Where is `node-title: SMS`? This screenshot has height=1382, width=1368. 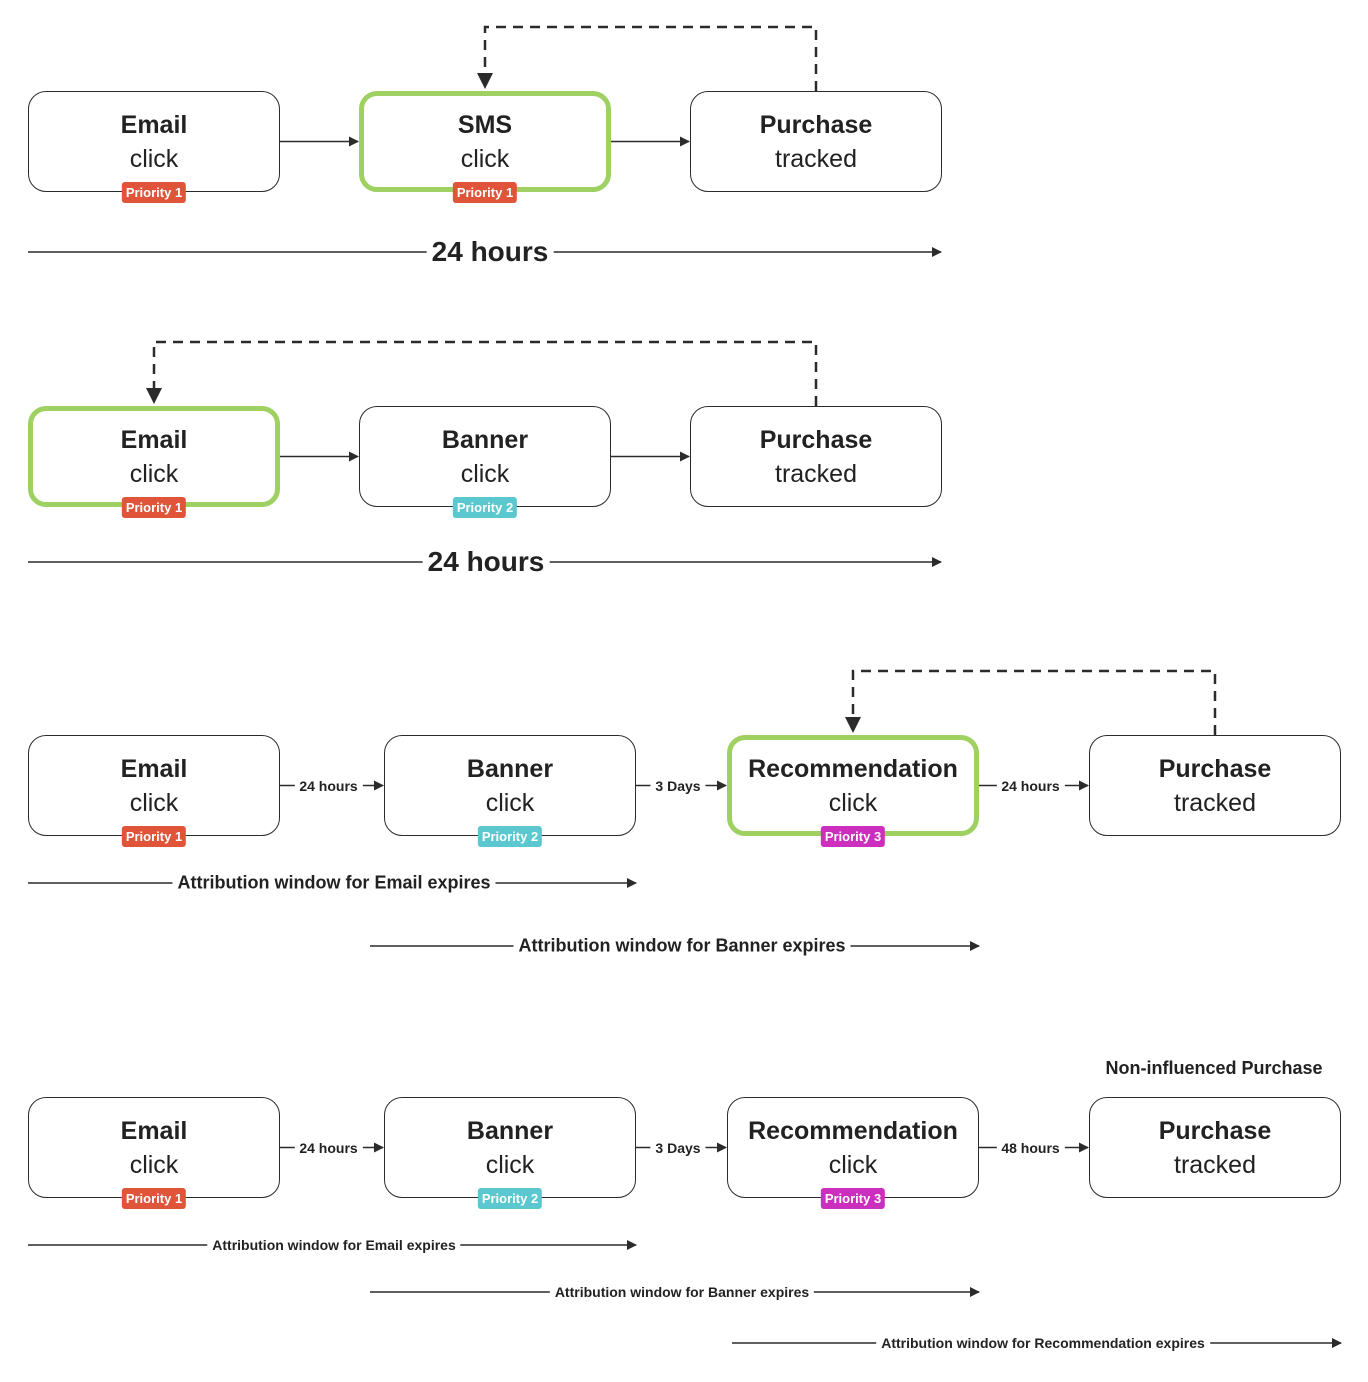 node-title: SMS is located at coordinates (485, 125).